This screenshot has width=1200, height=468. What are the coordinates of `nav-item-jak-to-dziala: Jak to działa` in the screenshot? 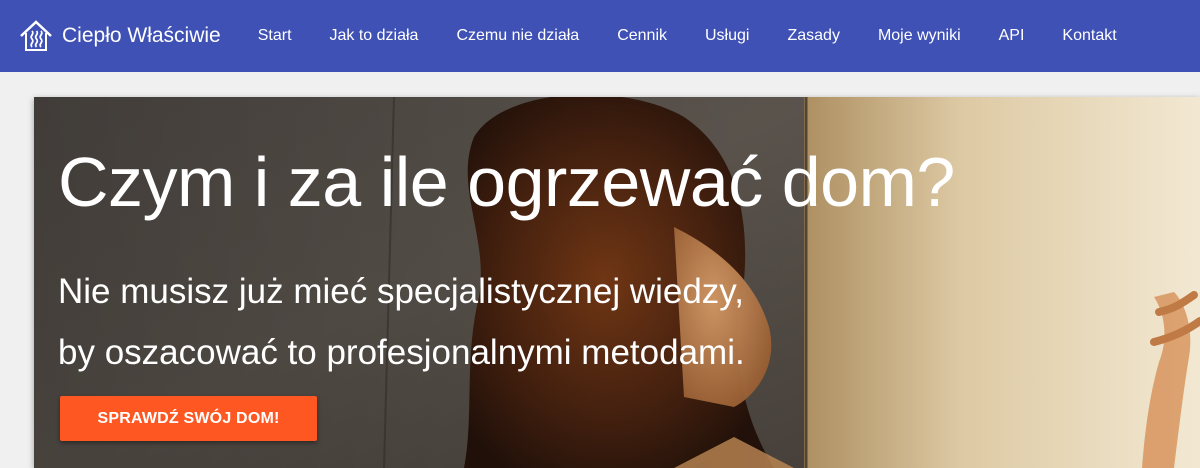 It's located at (374, 36).